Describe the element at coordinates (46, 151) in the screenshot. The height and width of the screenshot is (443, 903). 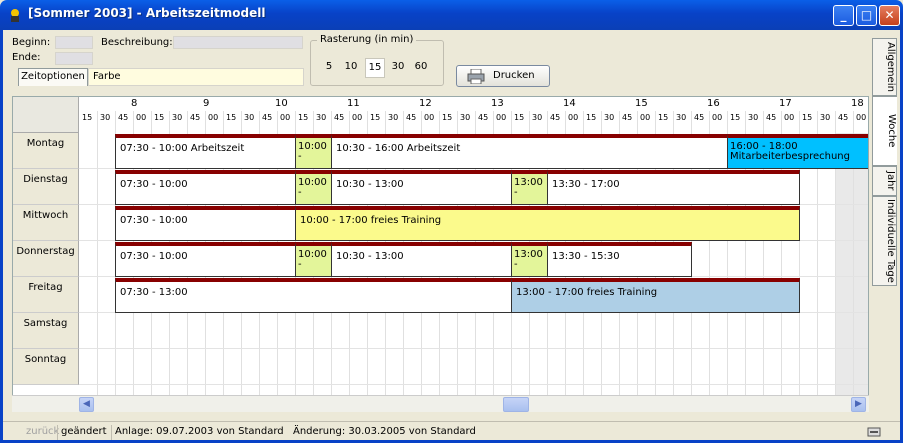
I see `day-label-montag: Montag` at that location.